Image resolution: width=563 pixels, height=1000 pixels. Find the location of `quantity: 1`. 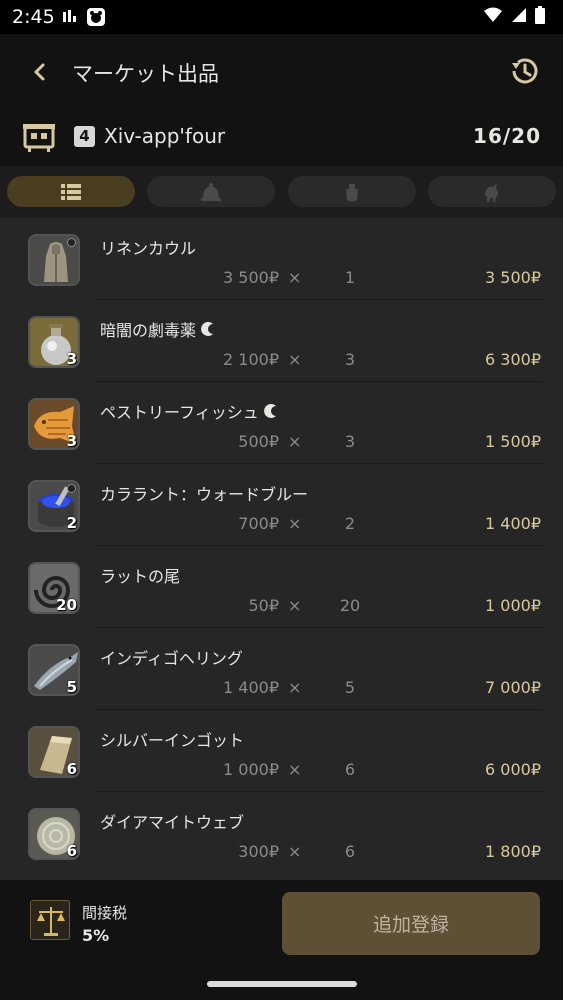

quantity: 1 is located at coordinates (350, 277).